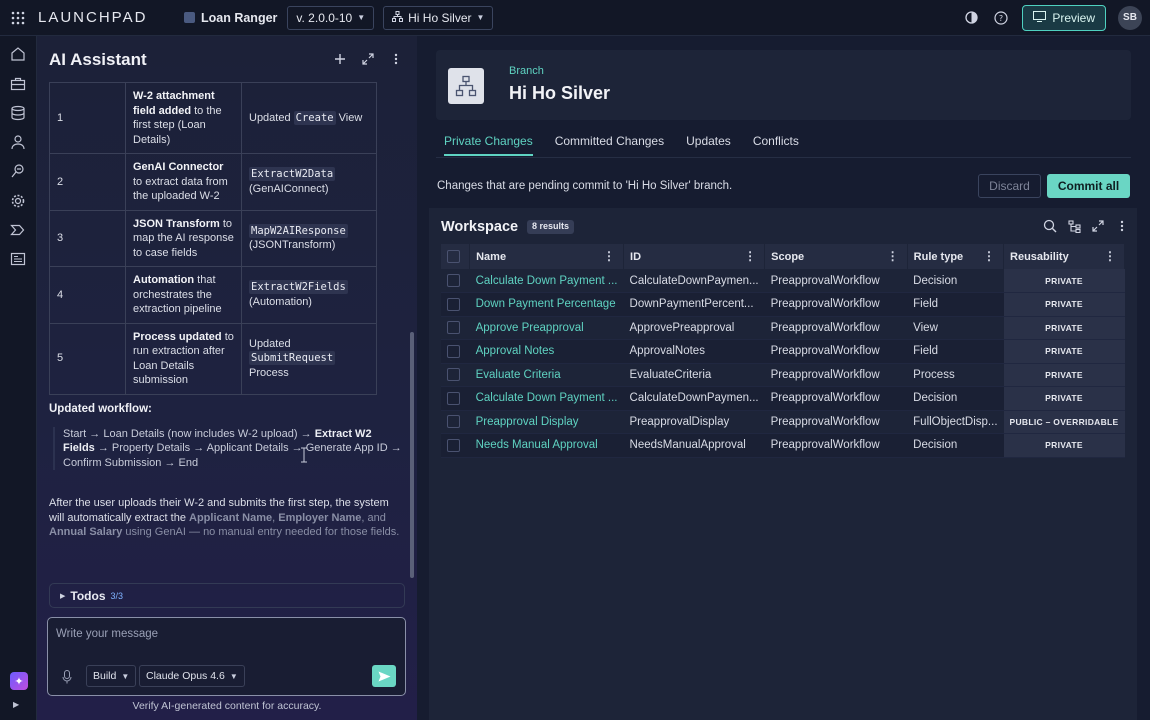  What do you see at coordinates (956, 256) in the screenshot?
I see `column-header-rule-type: Rule type ⋮` at bounding box center [956, 256].